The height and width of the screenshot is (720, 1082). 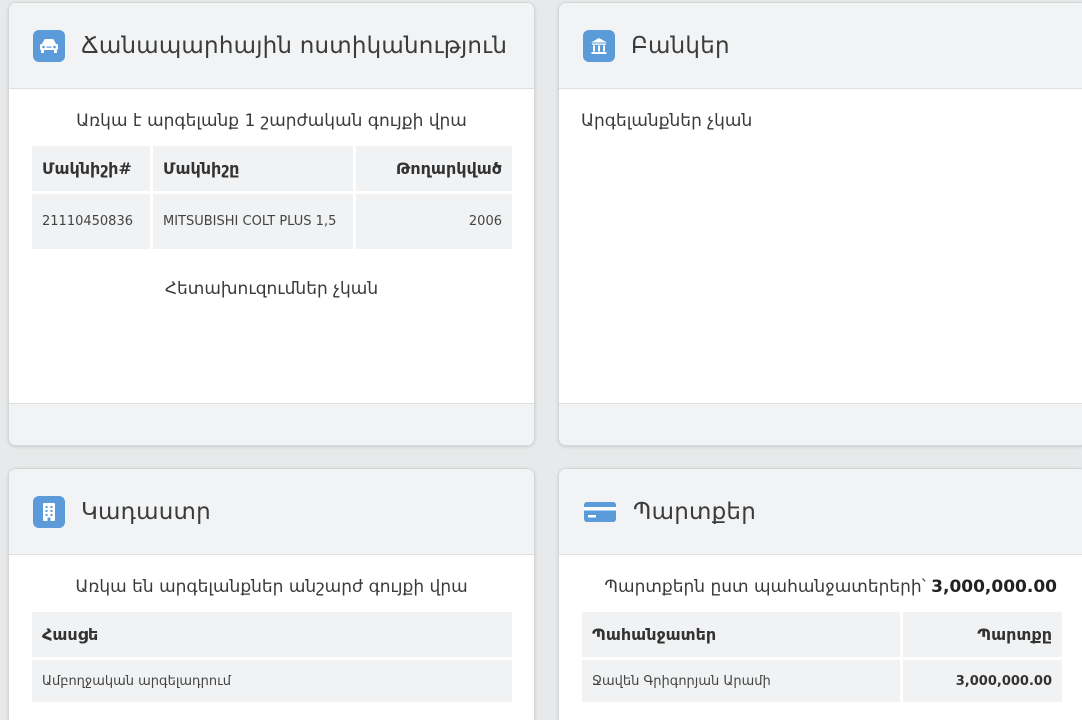 I want to click on column-header-number: Մակնիշի#, so click(x=91, y=168).